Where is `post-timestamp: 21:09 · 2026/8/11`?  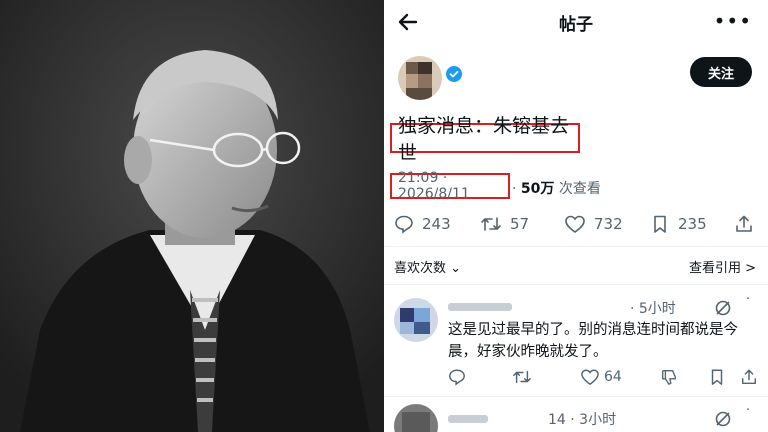 post-timestamp: 21:09 · 2026/8/11 is located at coordinates (450, 186).